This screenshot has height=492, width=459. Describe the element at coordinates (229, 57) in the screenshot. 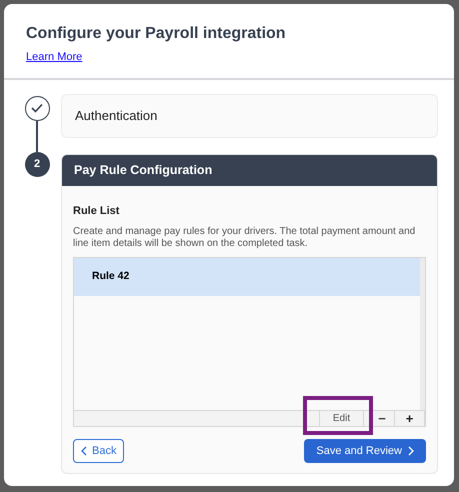

I see `learn-more-link: Learn More` at that location.